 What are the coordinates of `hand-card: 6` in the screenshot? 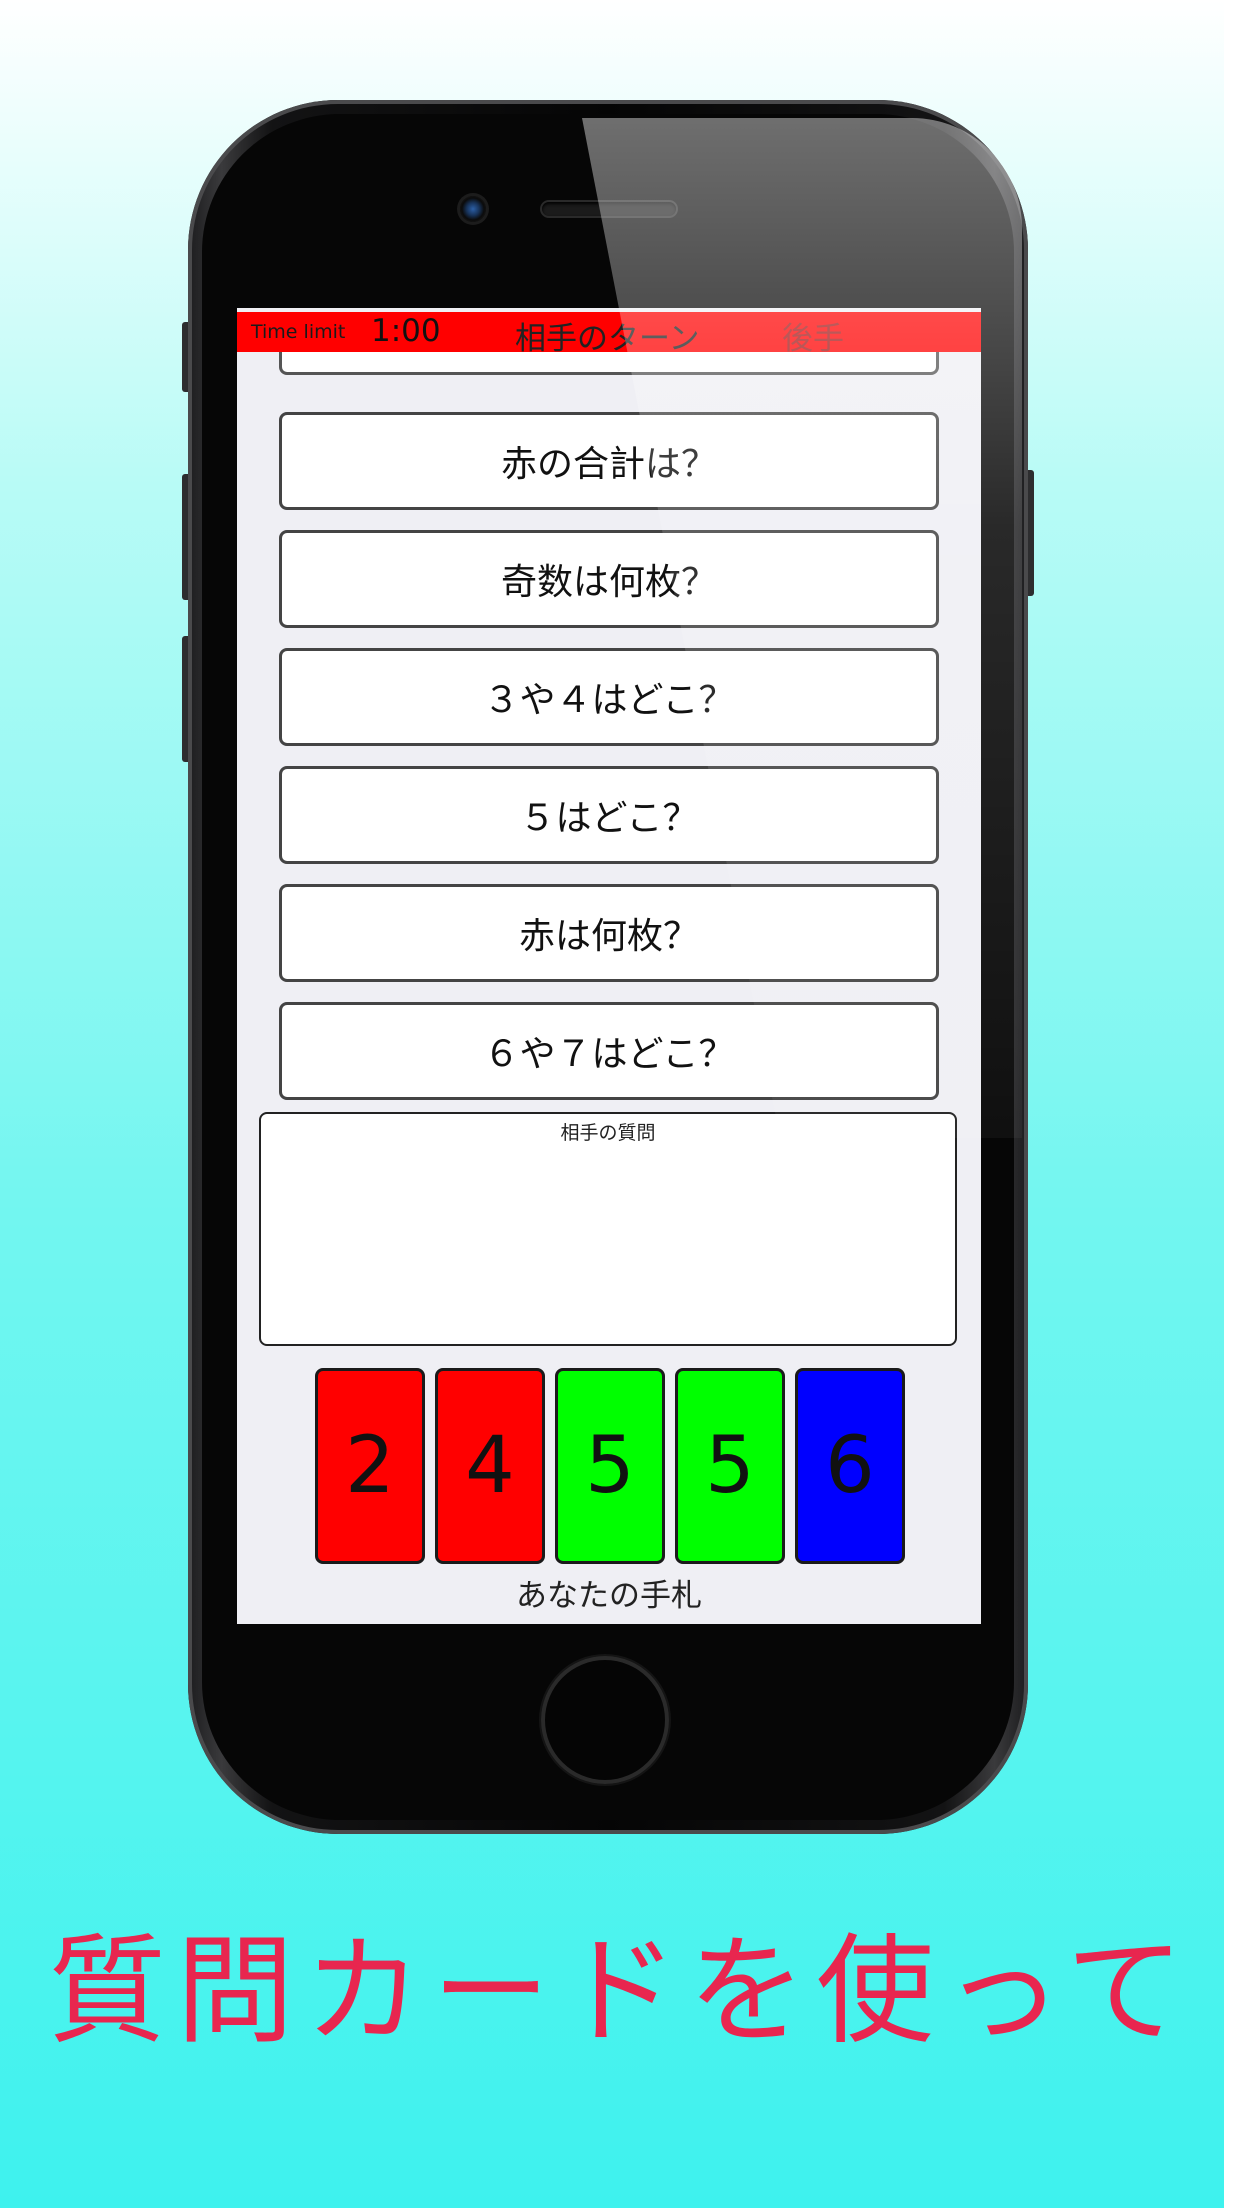 It's located at (850, 1466).